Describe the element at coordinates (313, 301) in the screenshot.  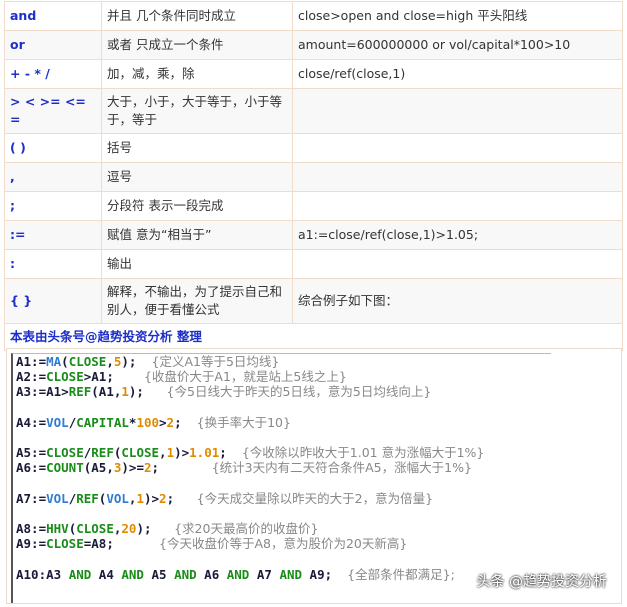
I see `table-row: { } 解释，不输出，为了提示自己和别人，便于看懂公式 综合例子如下图：` at that location.